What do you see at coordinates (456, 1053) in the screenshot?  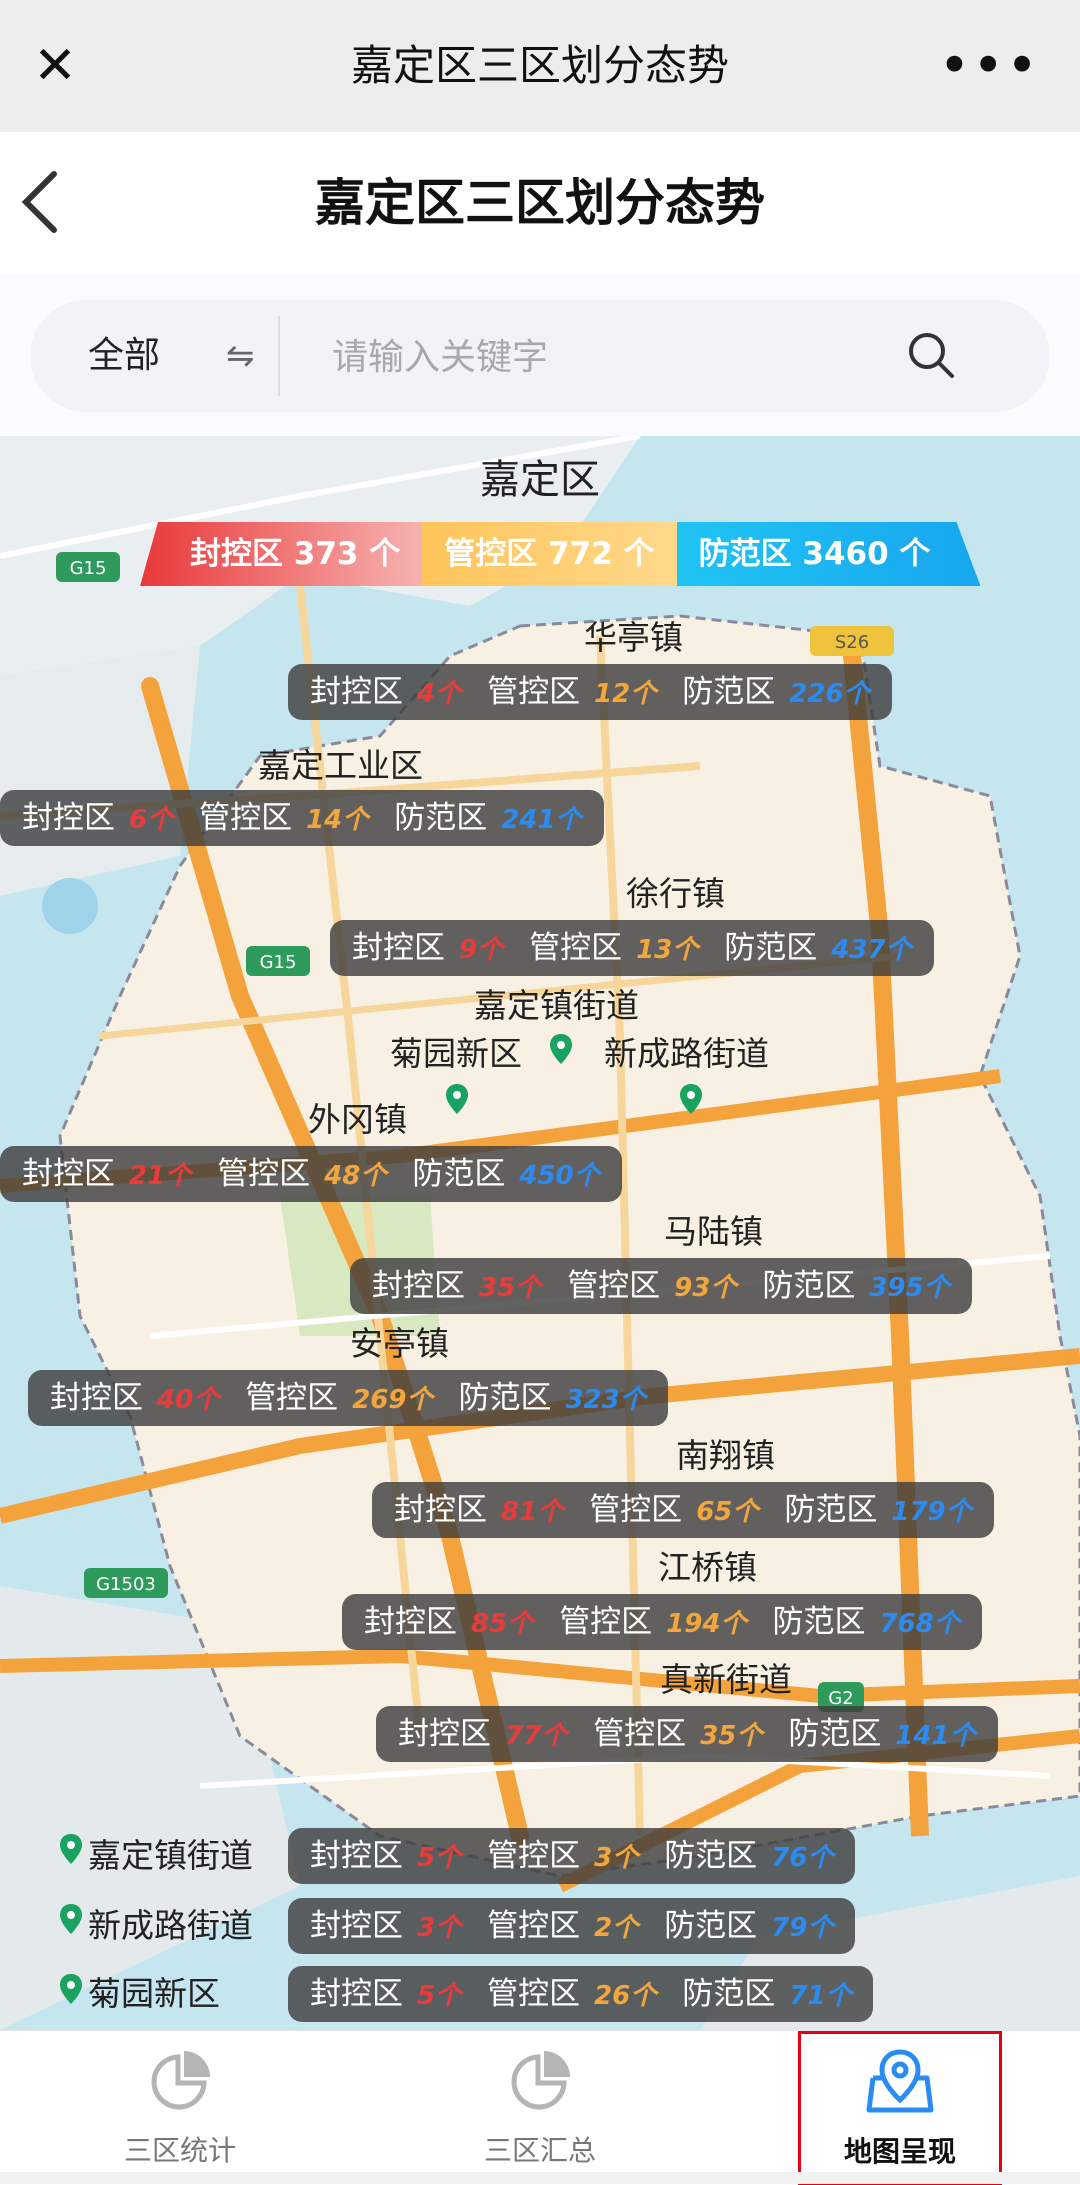 I see `pin-label: 菊园新区` at bounding box center [456, 1053].